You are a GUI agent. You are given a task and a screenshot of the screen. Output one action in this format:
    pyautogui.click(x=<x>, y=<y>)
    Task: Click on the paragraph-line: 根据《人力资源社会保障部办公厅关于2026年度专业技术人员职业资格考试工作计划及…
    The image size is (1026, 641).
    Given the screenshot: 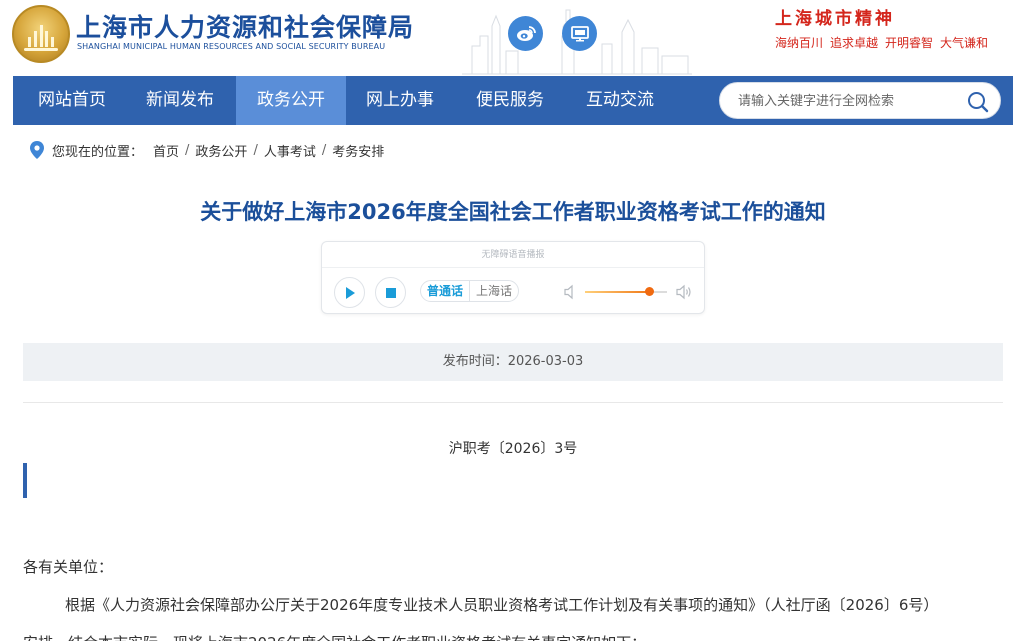 What is the action you would take?
    pyautogui.click(x=502, y=605)
    